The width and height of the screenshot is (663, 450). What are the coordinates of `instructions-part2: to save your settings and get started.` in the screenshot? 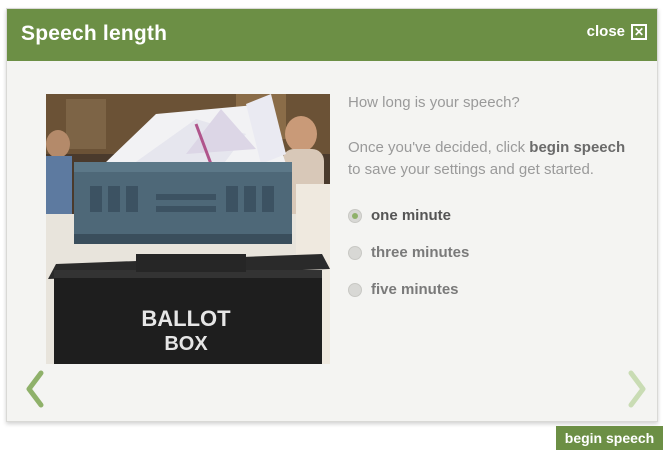 It's located at (471, 169).